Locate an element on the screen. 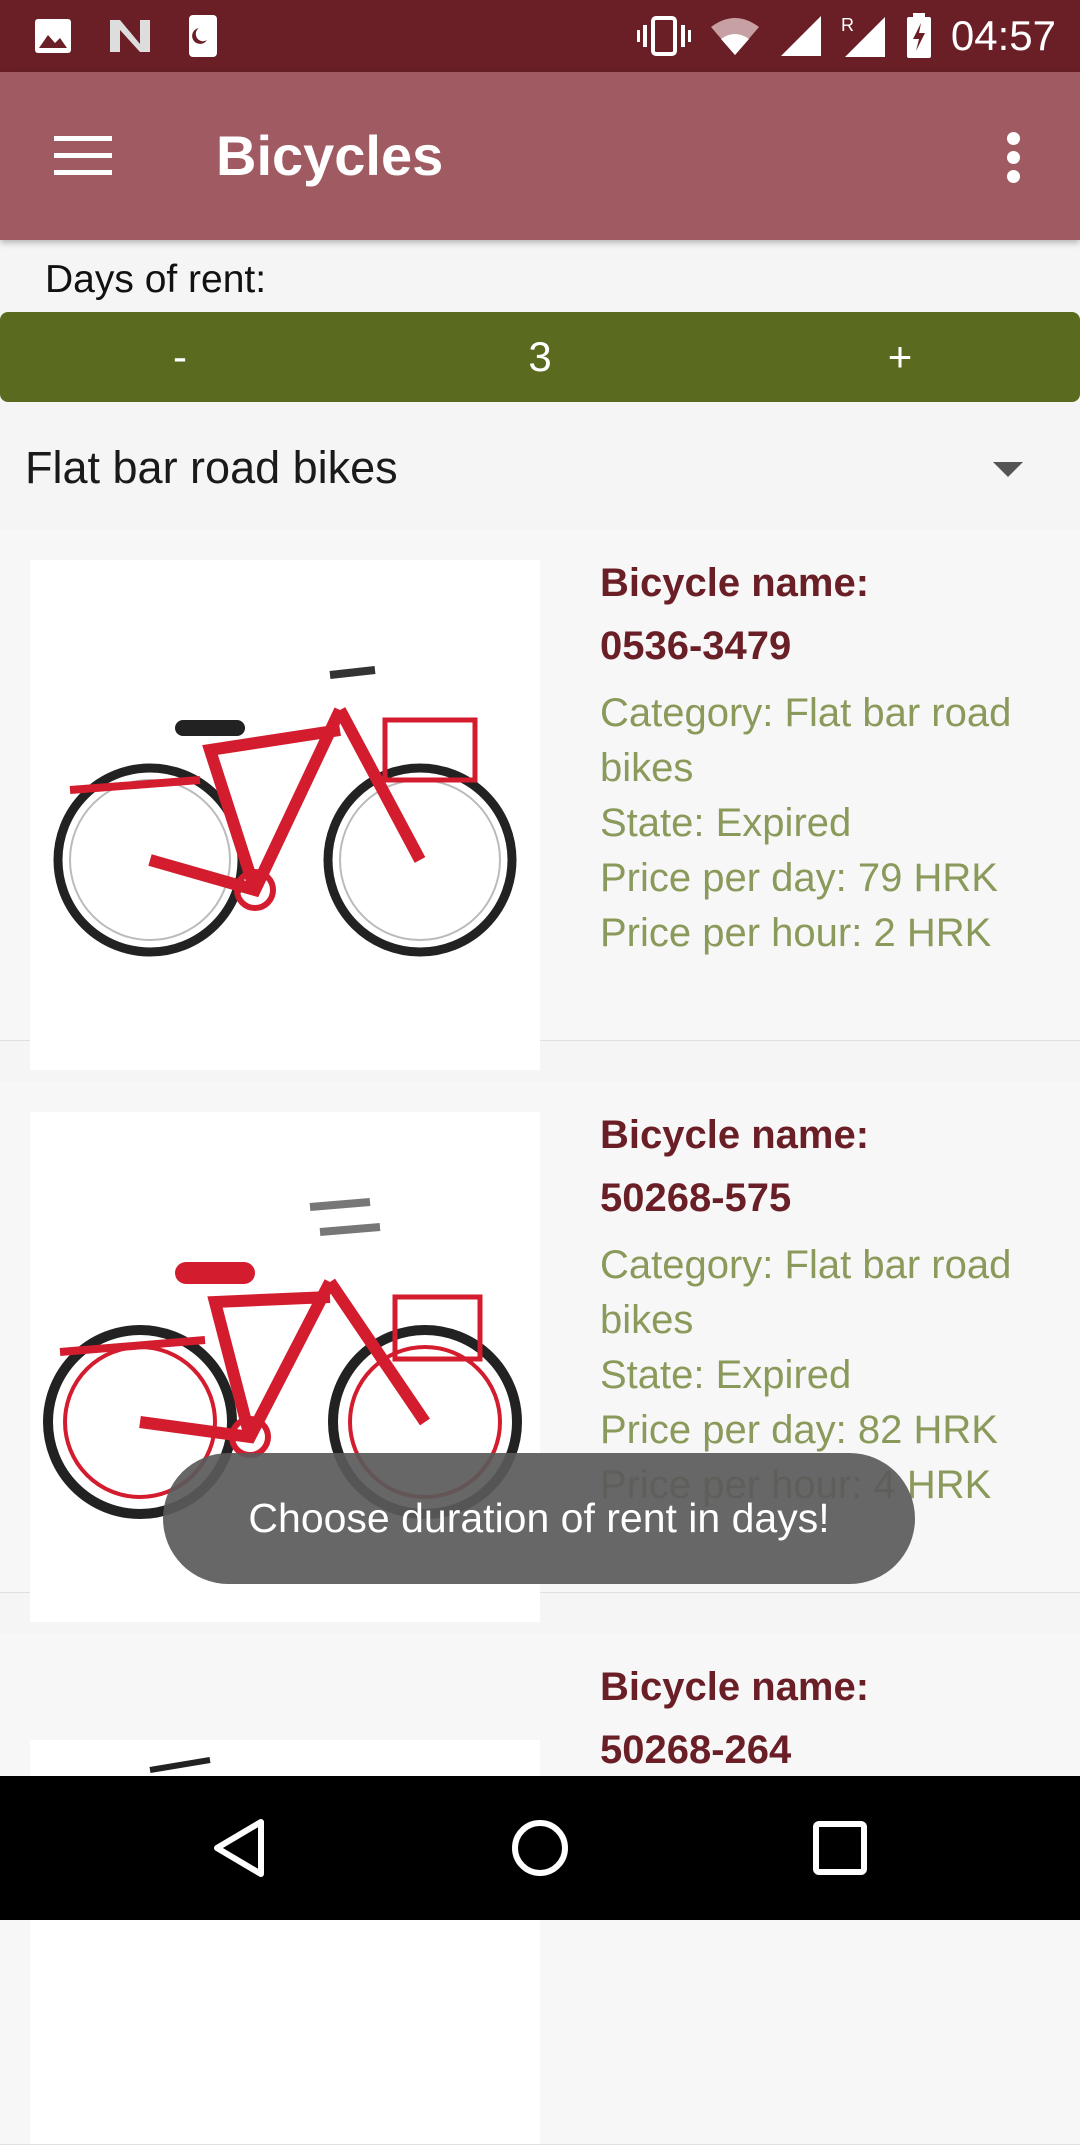 This screenshot has width=1080, height=2145. signal-icon is located at coordinates (800, 36).